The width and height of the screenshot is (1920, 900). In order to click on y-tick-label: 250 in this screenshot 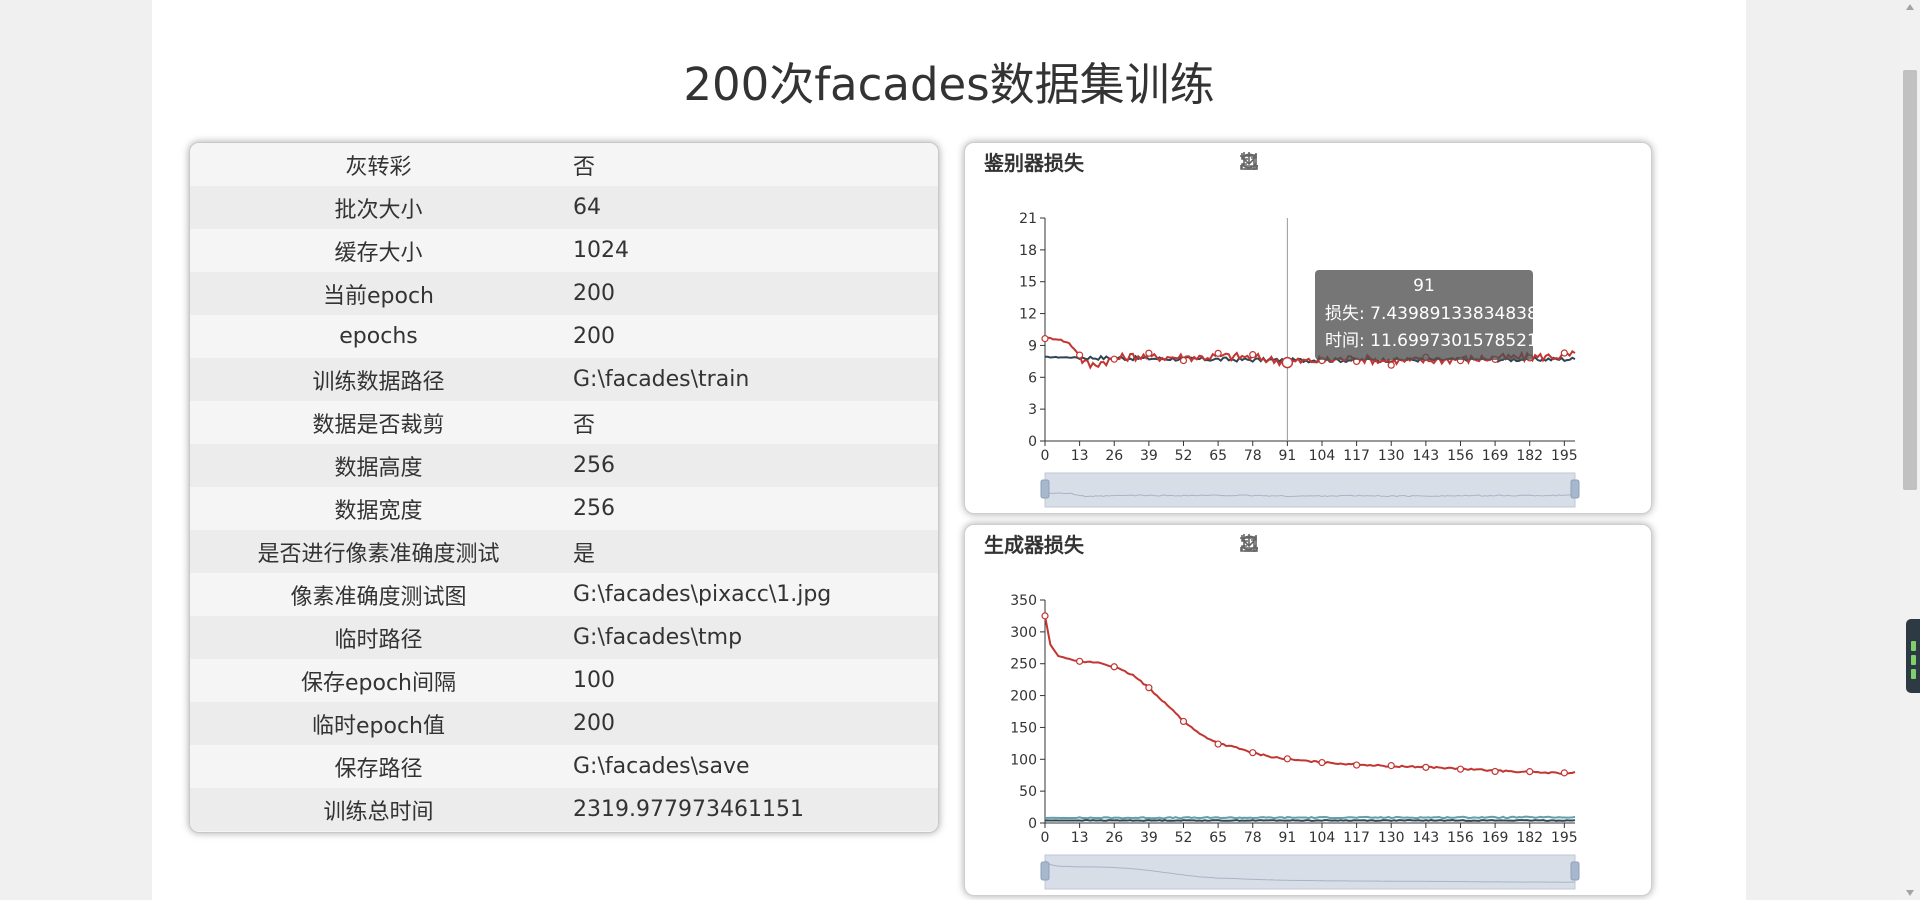, I will do `click(1023, 665)`.